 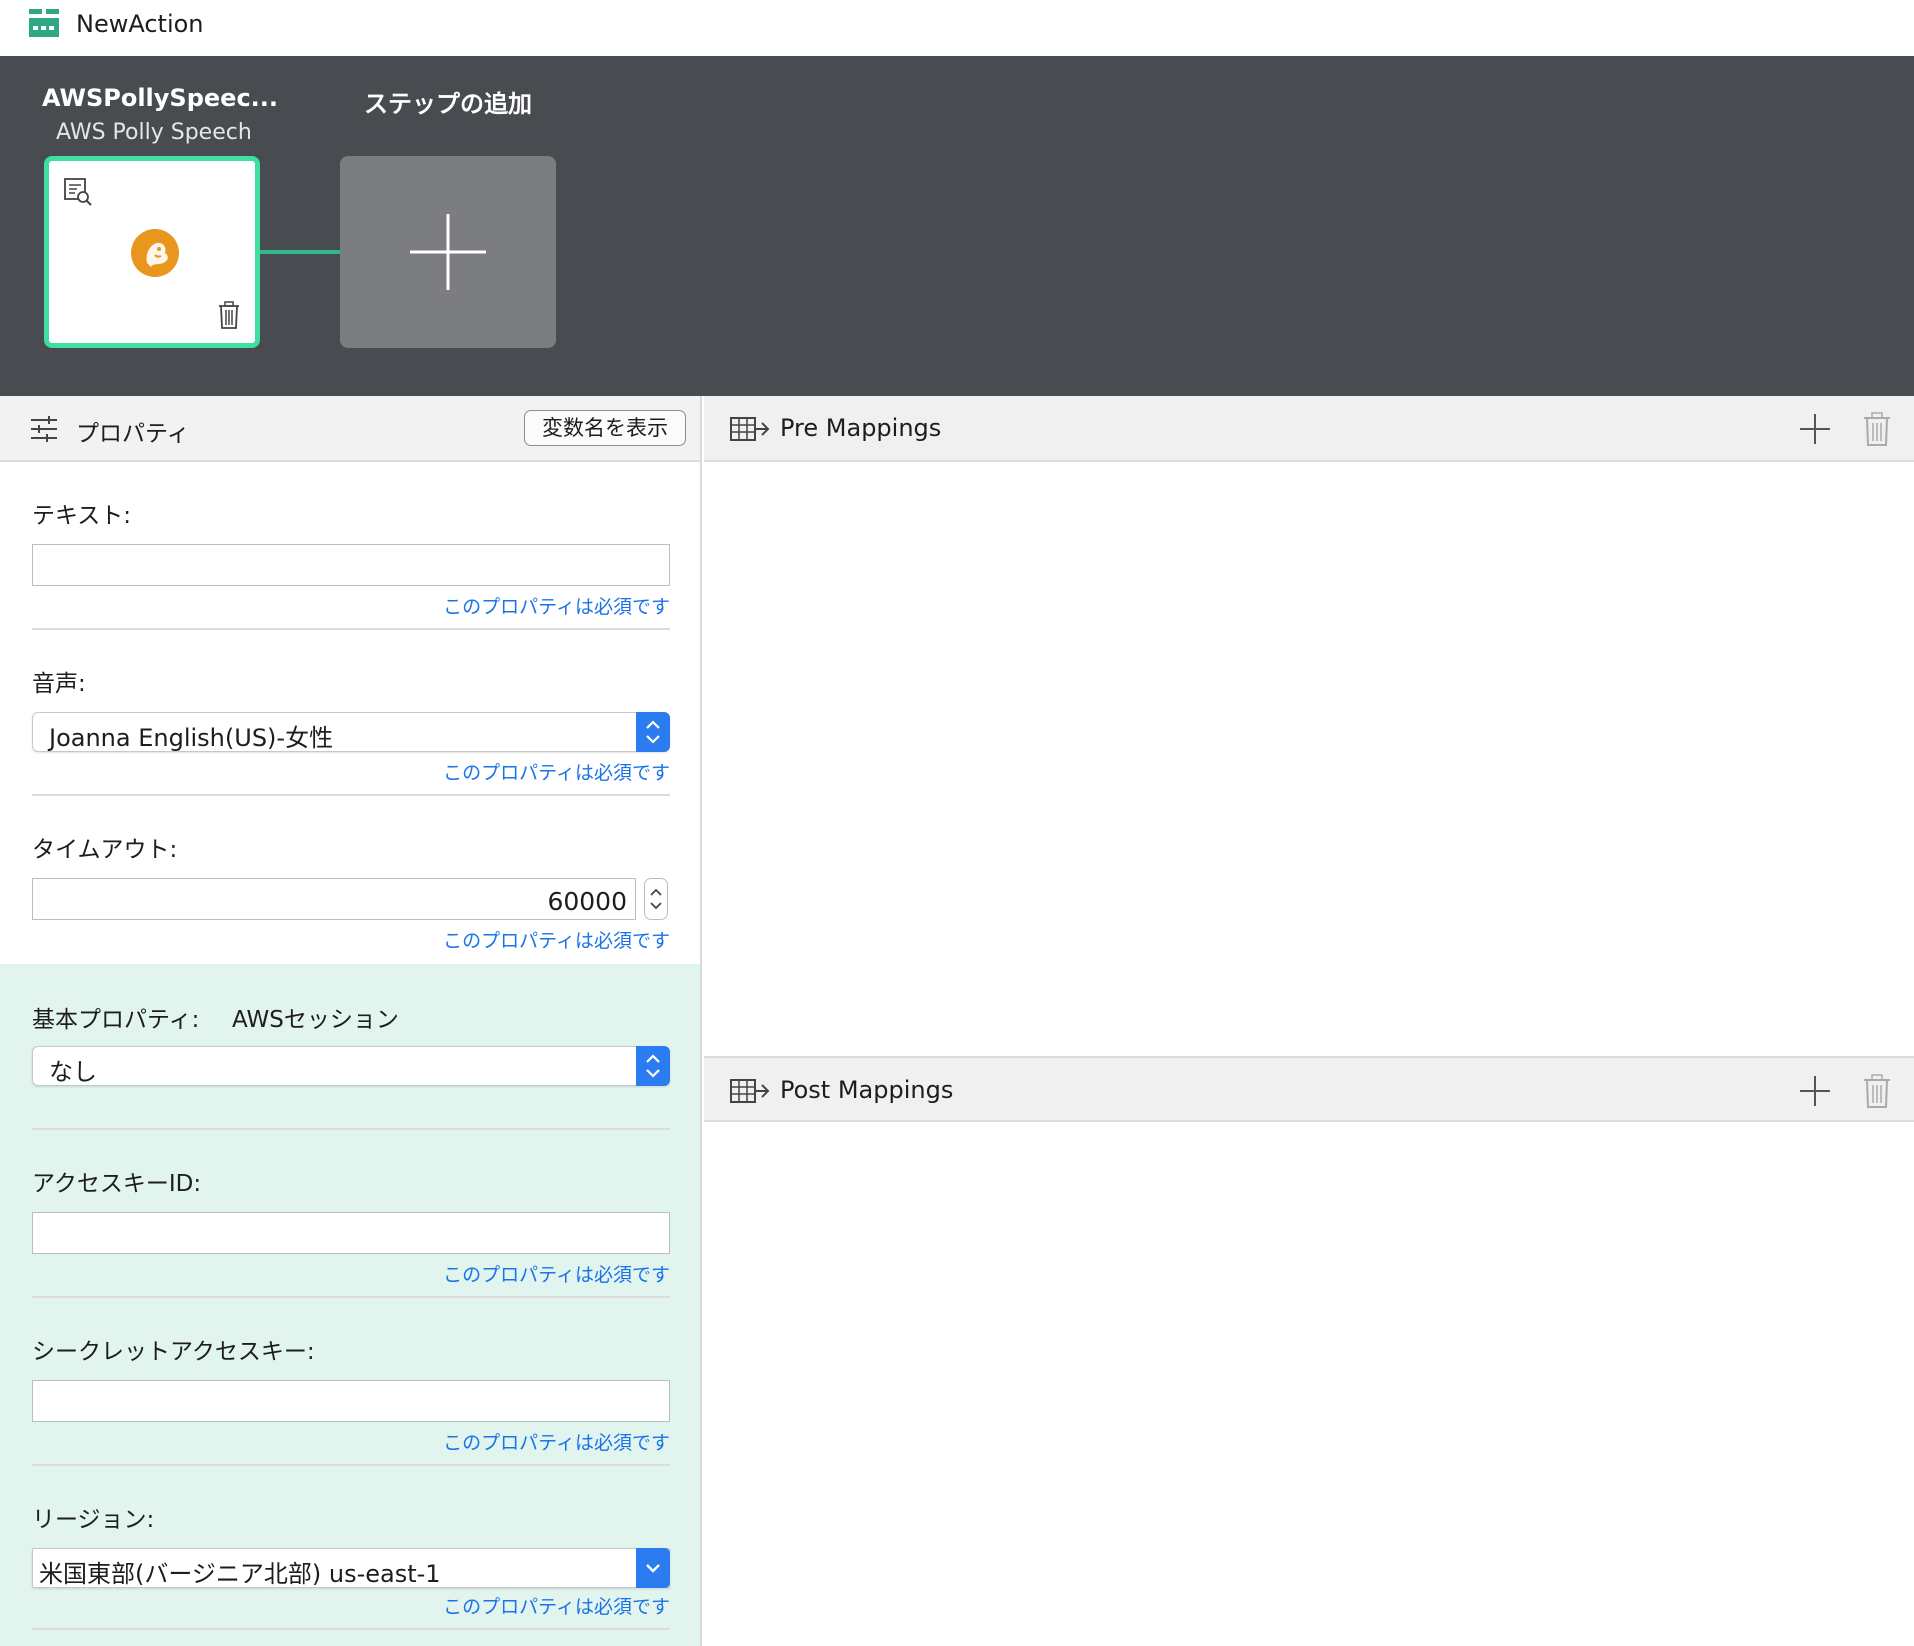 What do you see at coordinates (44, 23) in the screenshot?
I see `table-icon` at bounding box center [44, 23].